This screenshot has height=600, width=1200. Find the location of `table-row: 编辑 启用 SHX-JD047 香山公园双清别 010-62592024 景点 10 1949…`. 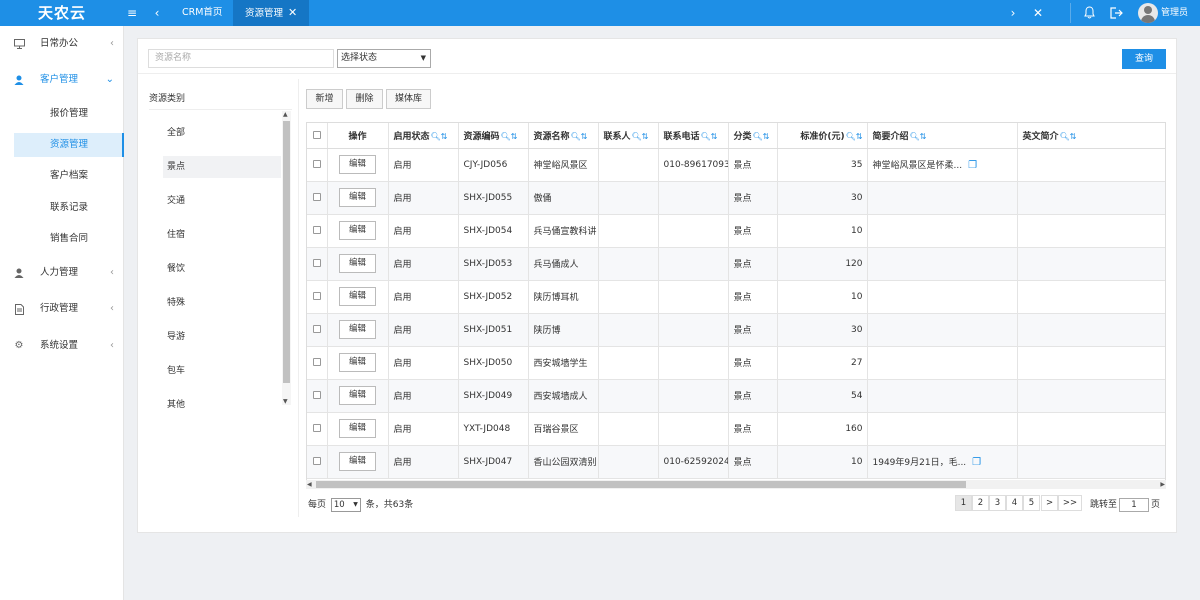

table-row: 编辑 启用 SHX-JD047 香山公园双清别 010-62592024 景点 10 1949… is located at coordinates (736, 462).